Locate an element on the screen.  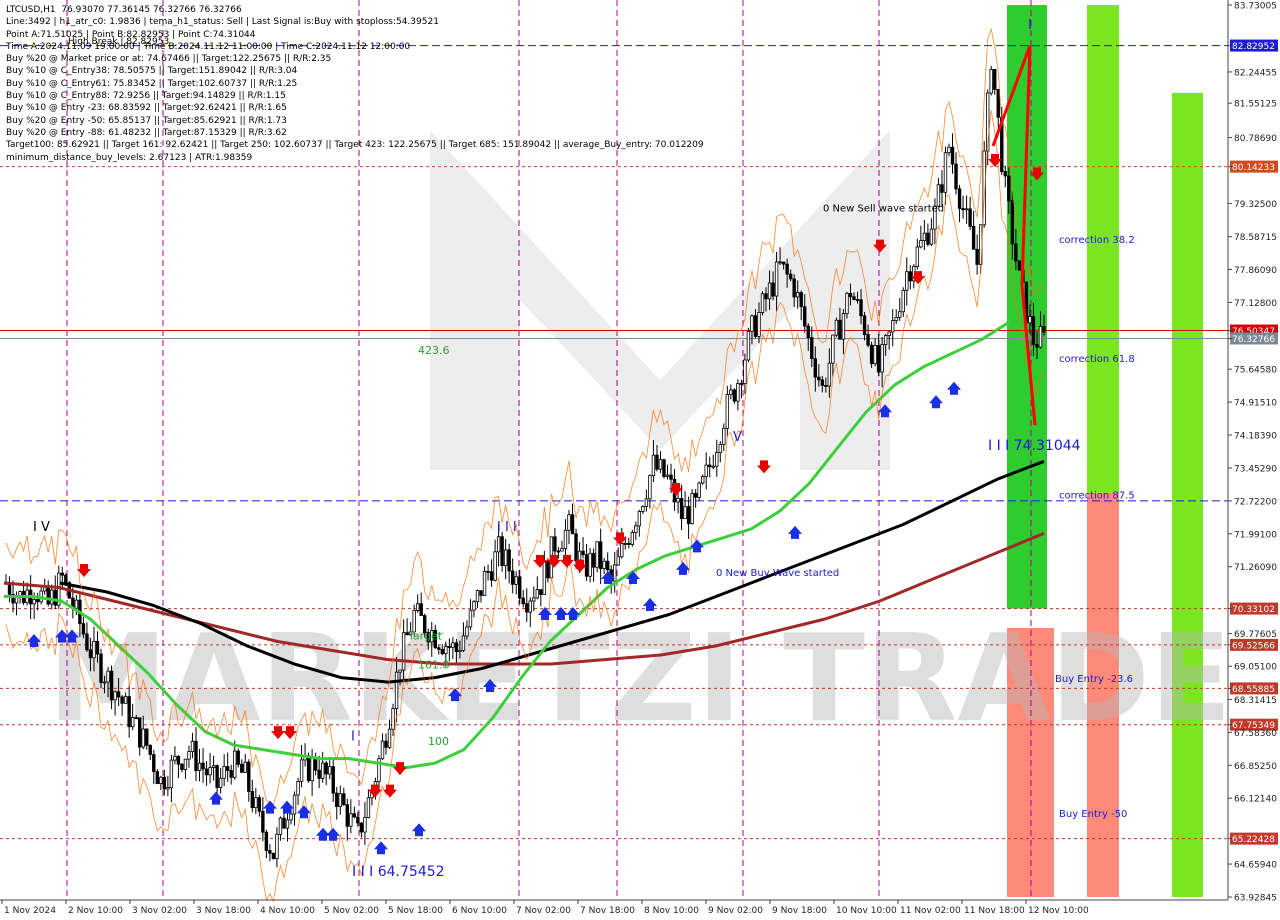
y-tick-label: 66.85250 is located at coordinates (1255, 767).